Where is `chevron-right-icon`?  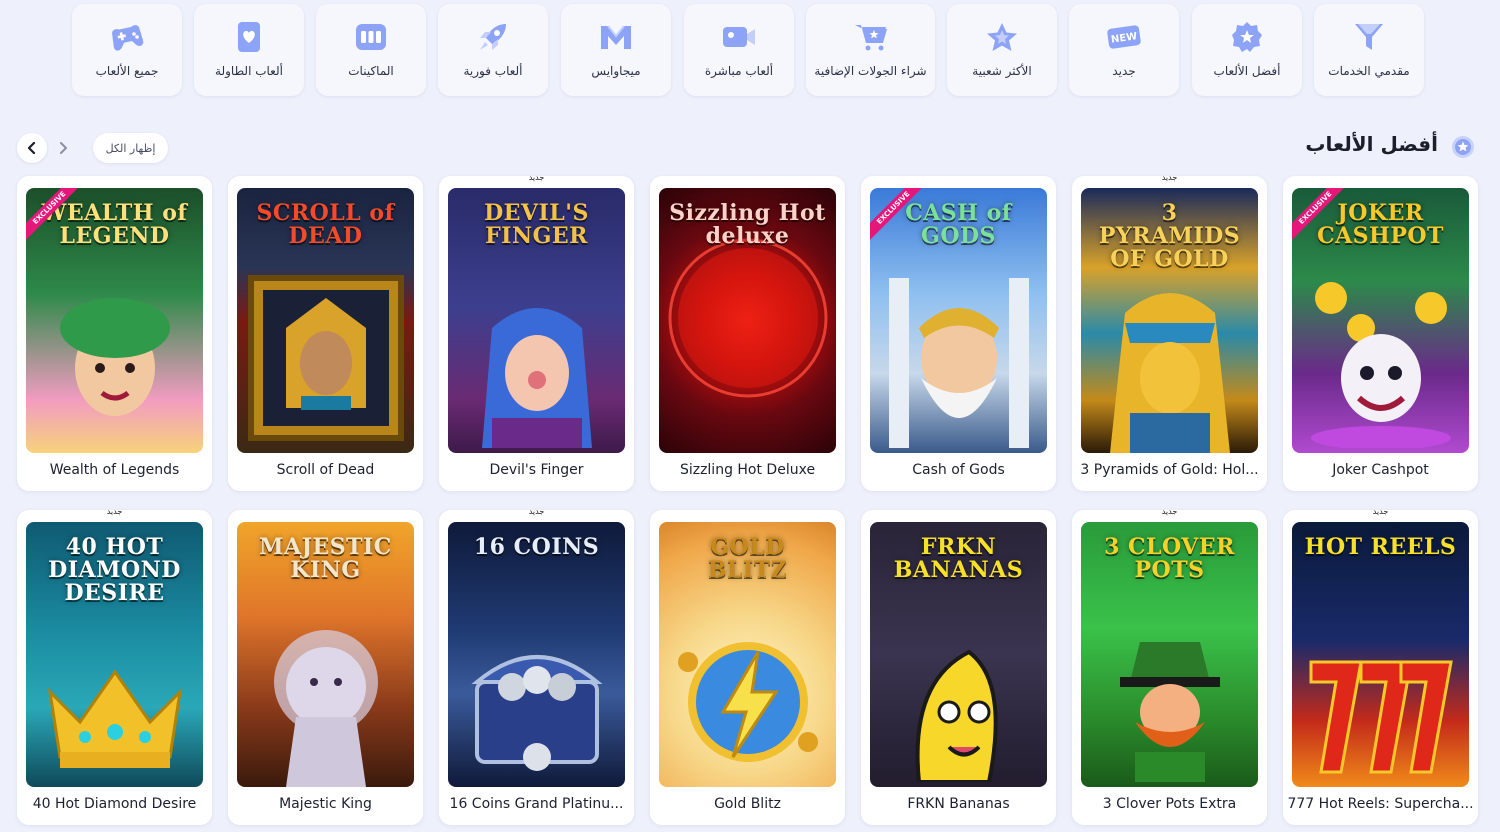 chevron-right-icon is located at coordinates (63, 148).